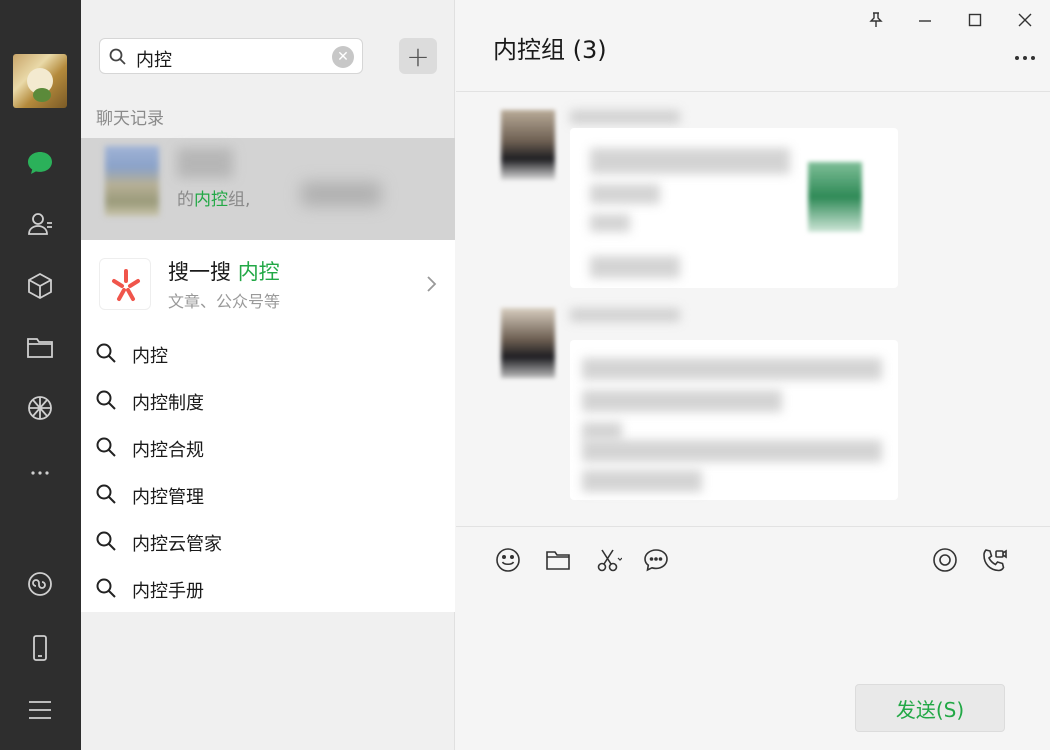  I want to click on send-button: 发送(S), so click(930, 708).